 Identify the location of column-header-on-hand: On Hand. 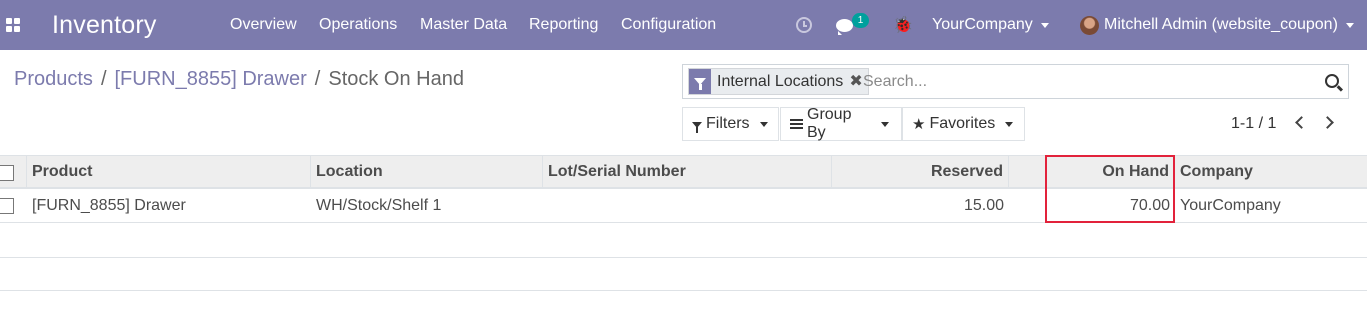
(1111, 172).